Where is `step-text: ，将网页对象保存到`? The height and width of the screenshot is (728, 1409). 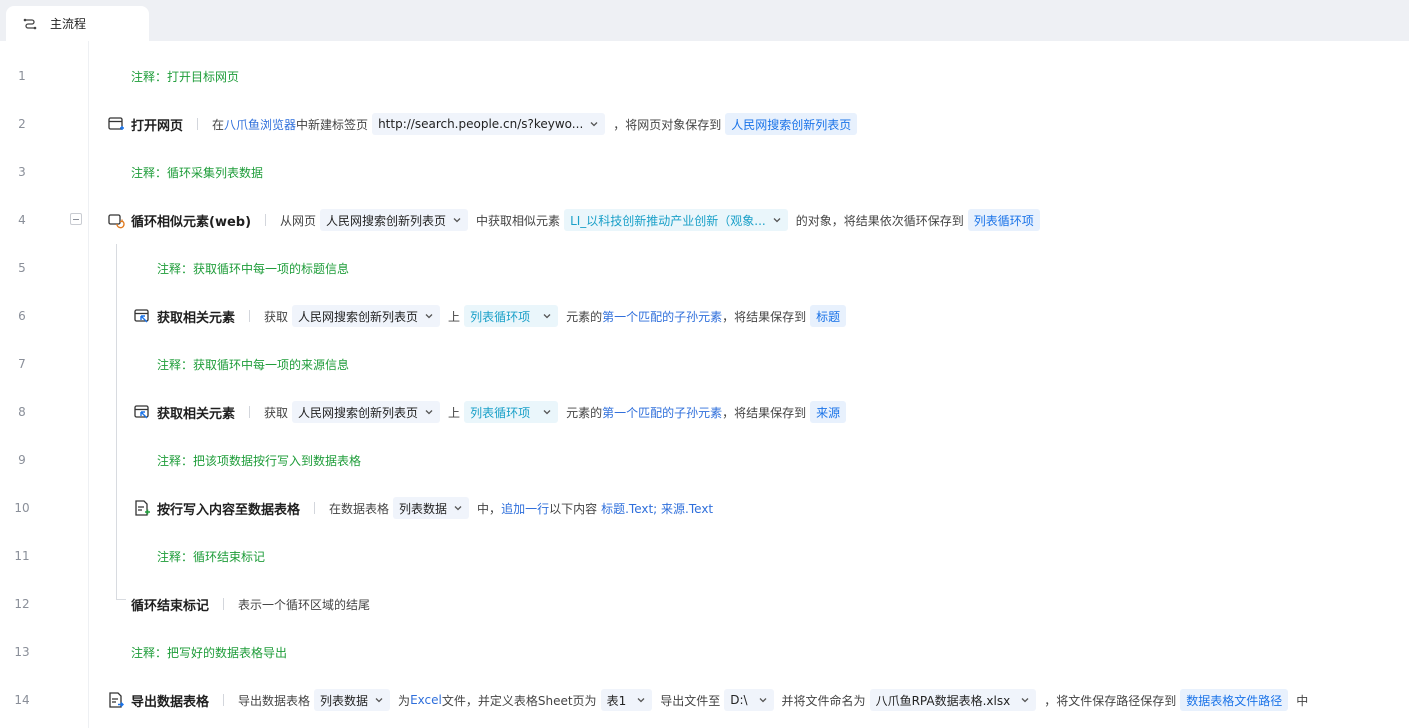 step-text: ，将网页对象保存到 is located at coordinates (667, 124).